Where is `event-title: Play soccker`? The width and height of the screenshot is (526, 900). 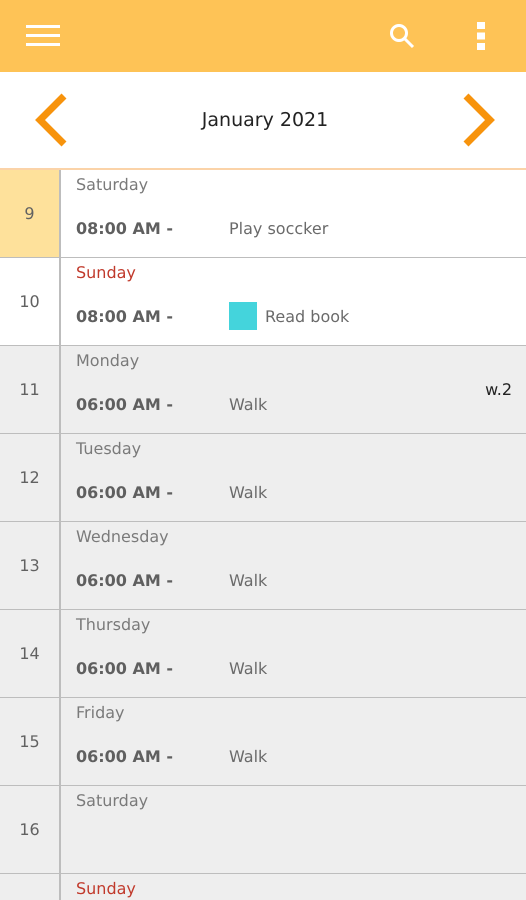
event-title: Play soccker is located at coordinates (278, 228).